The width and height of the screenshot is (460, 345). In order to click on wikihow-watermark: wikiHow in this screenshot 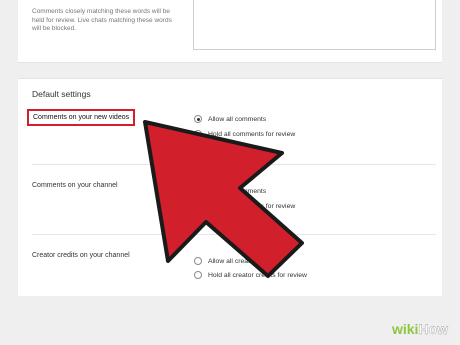, I will do `click(420, 329)`.